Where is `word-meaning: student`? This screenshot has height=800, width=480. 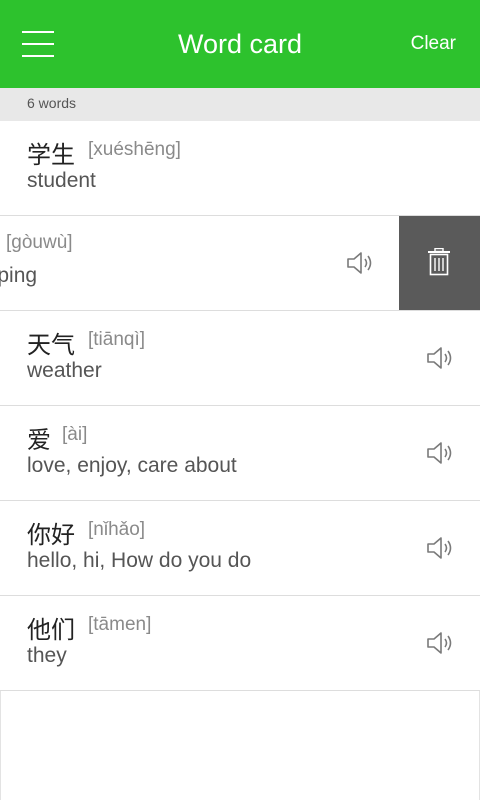
word-meaning: student is located at coordinates (61, 180).